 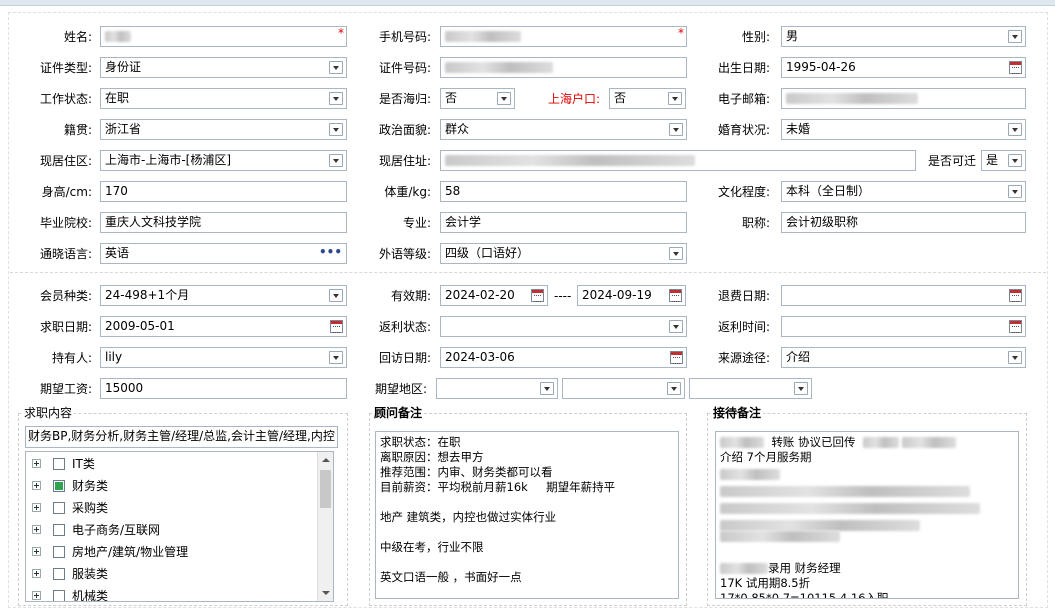 What do you see at coordinates (563, 129) in the screenshot?
I see `political-select: 群众` at bounding box center [563, 129].